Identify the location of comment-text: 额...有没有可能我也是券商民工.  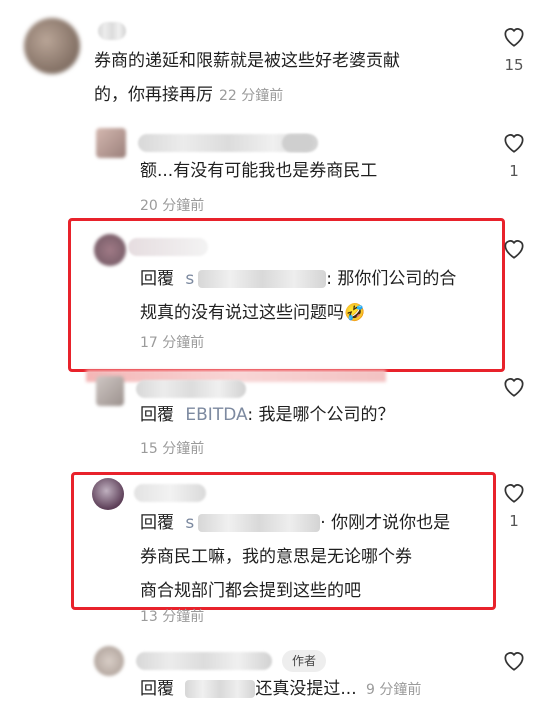
(259, 171).